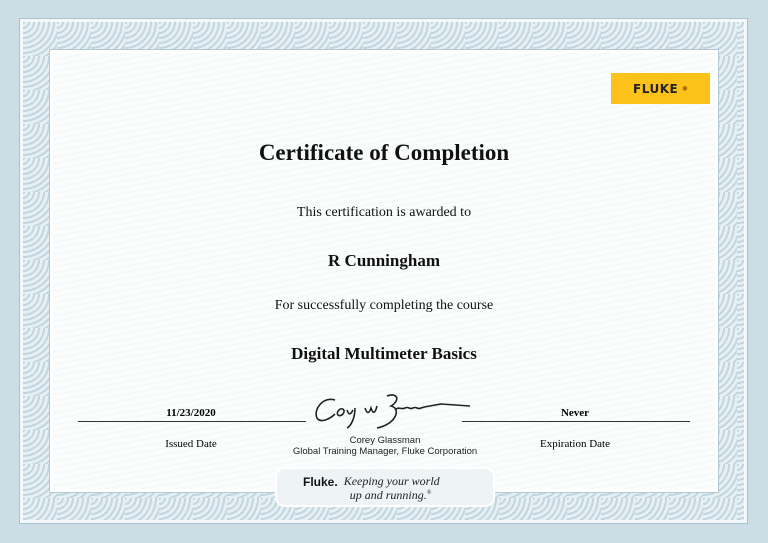  I want to click on registered-mark: ®, so click(429, 493).